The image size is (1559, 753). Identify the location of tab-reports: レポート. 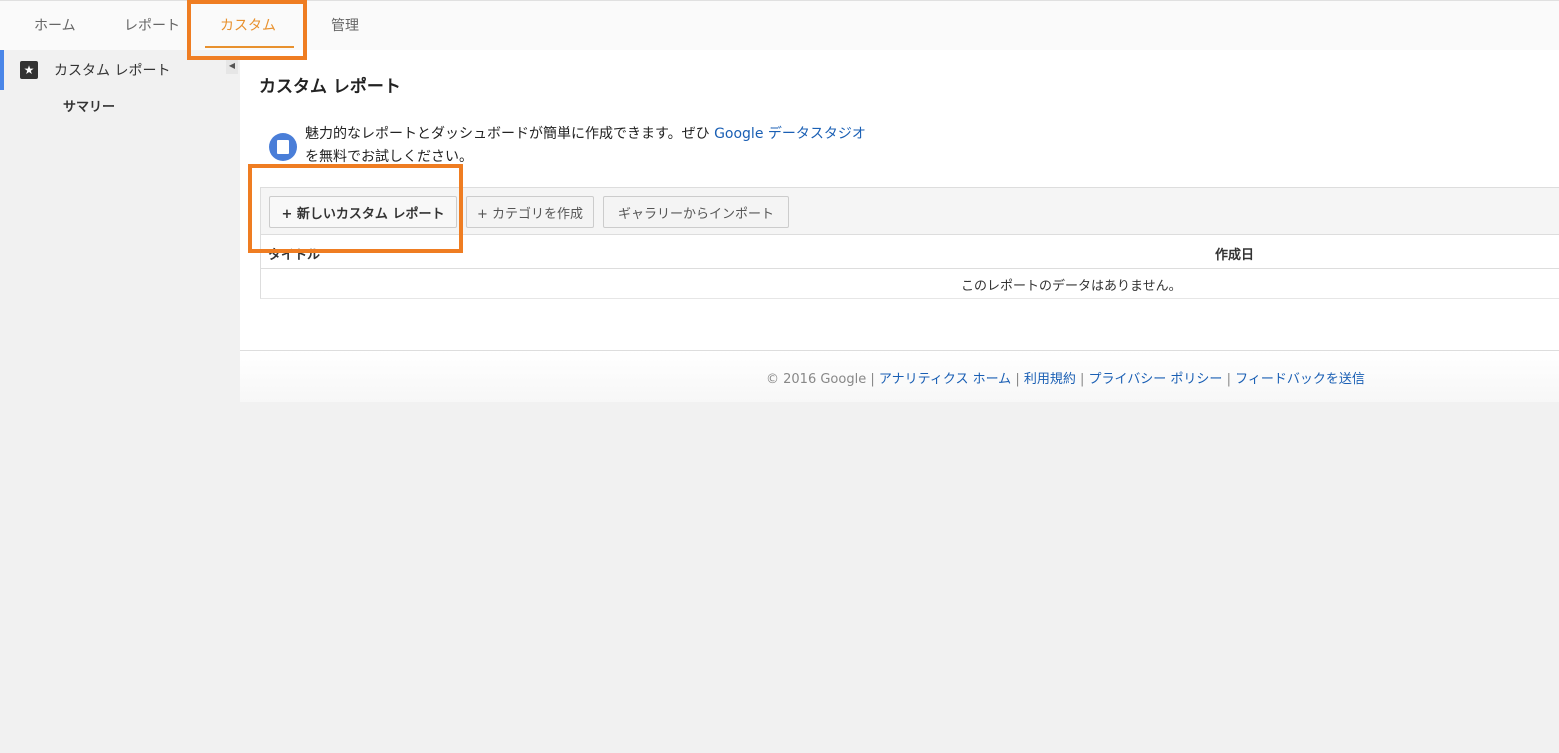
(152, 25).